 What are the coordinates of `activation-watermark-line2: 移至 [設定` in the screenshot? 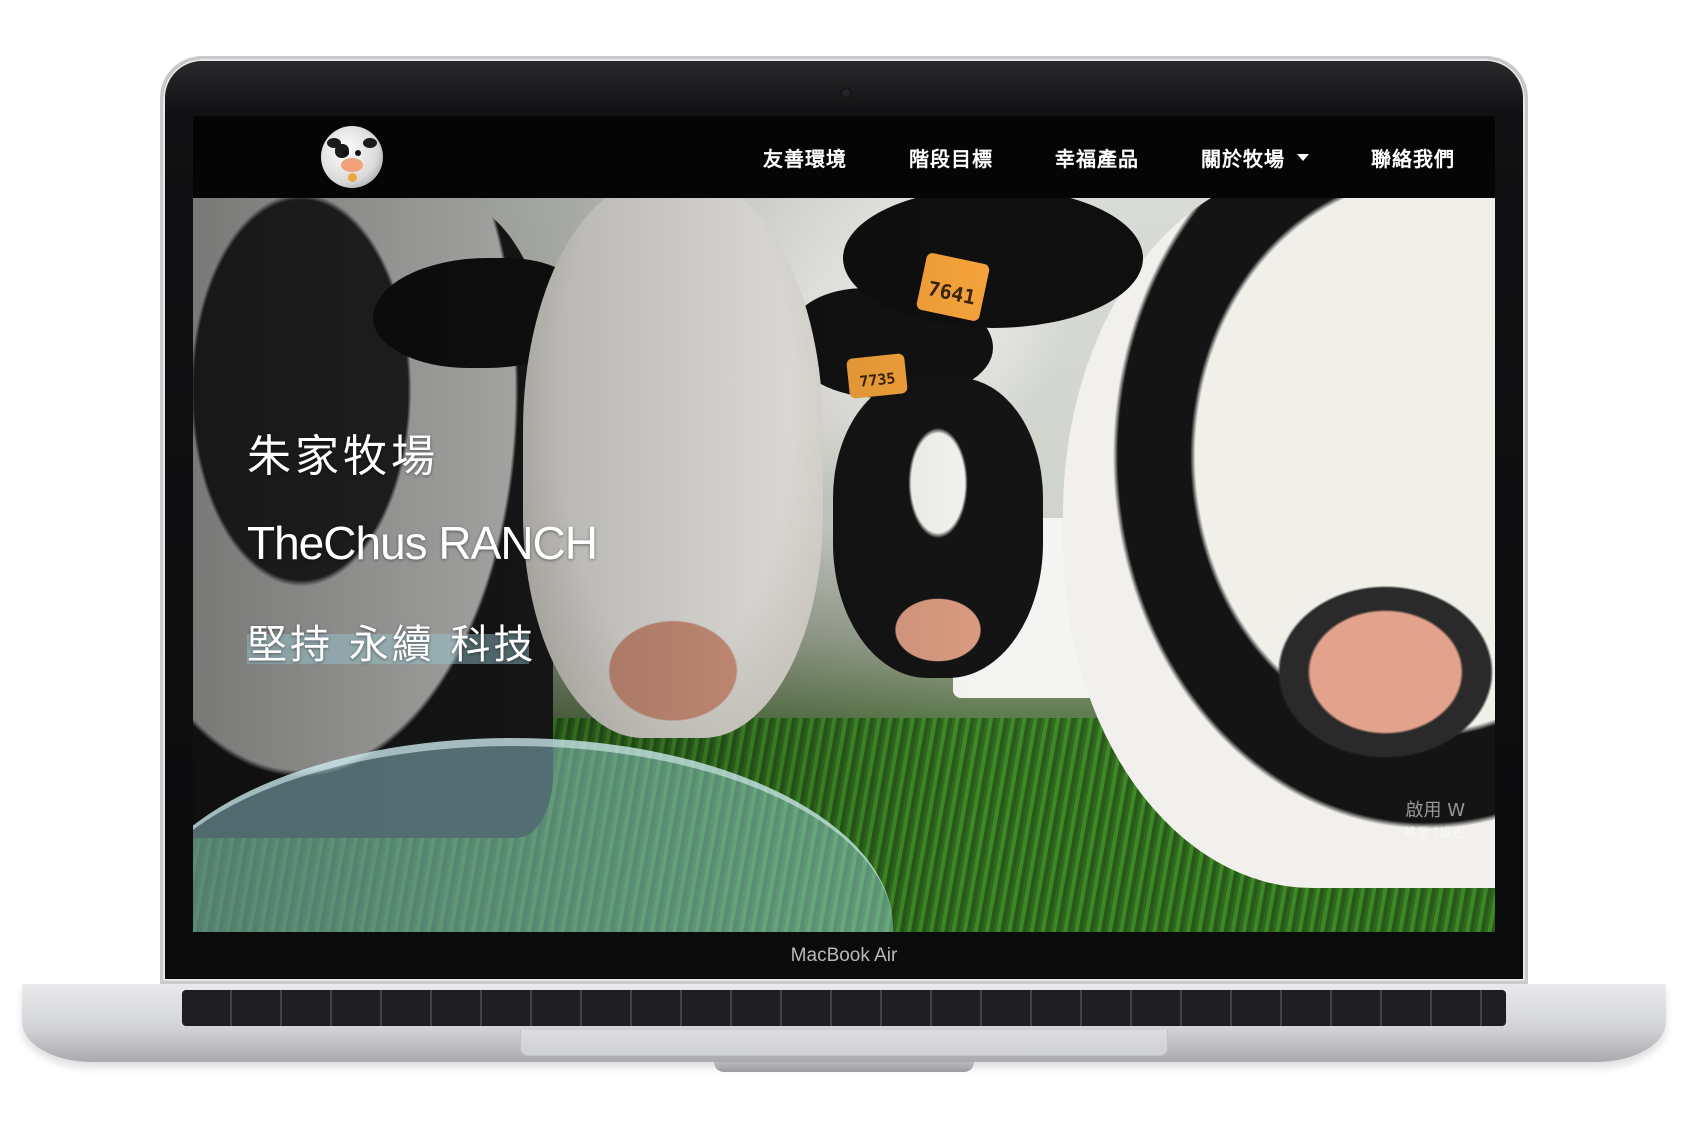 It's located at (1434, 833).